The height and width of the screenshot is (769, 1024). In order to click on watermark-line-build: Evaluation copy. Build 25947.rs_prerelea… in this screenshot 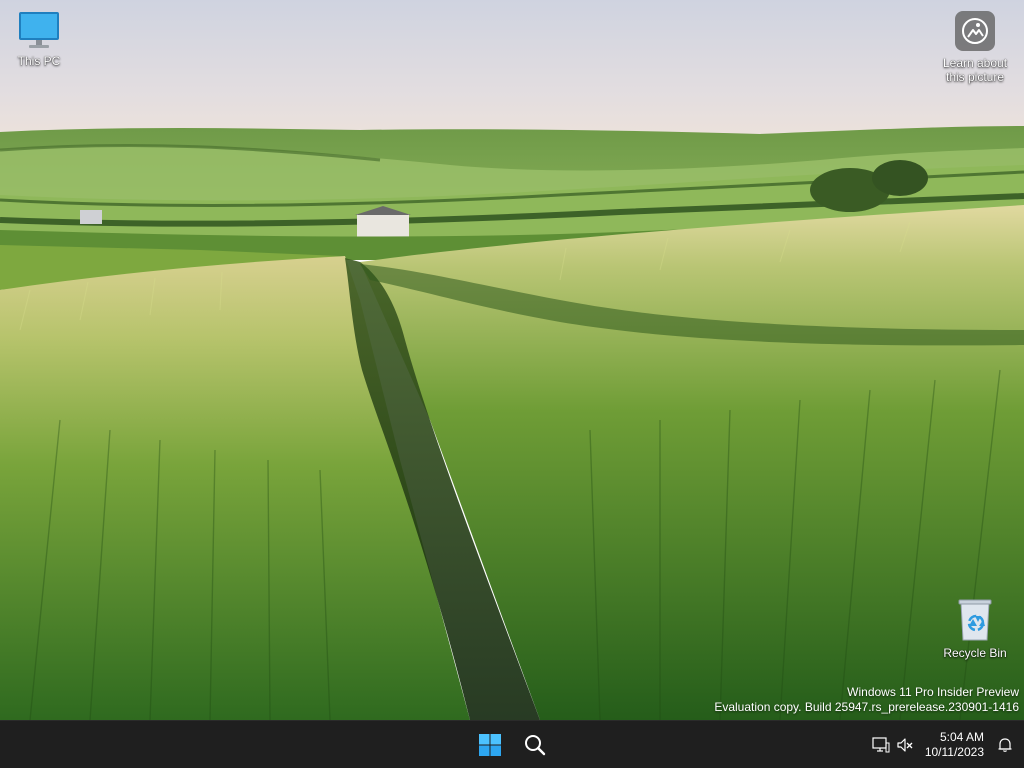, I will do `click(866, 707)`.